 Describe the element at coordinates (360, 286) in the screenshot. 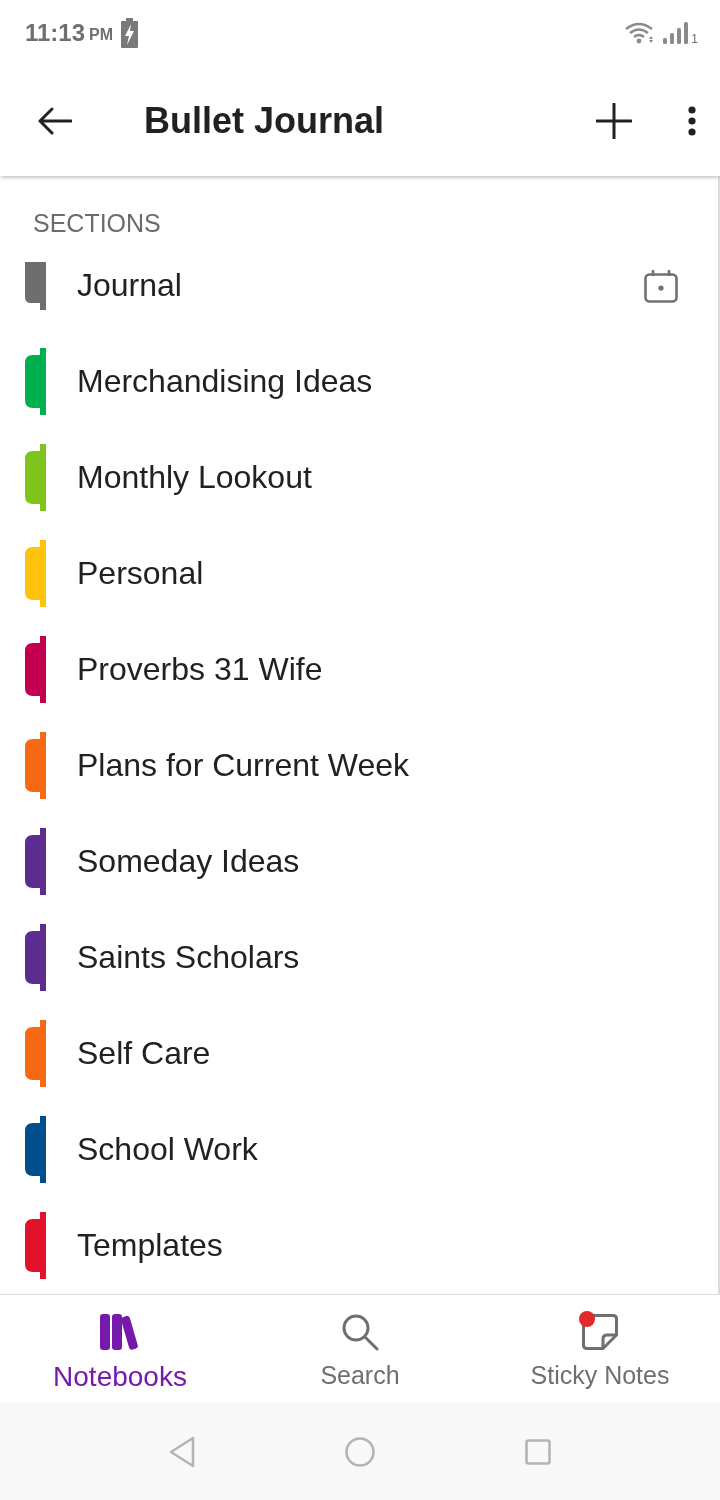

I see `section-name: Journal` at that location.